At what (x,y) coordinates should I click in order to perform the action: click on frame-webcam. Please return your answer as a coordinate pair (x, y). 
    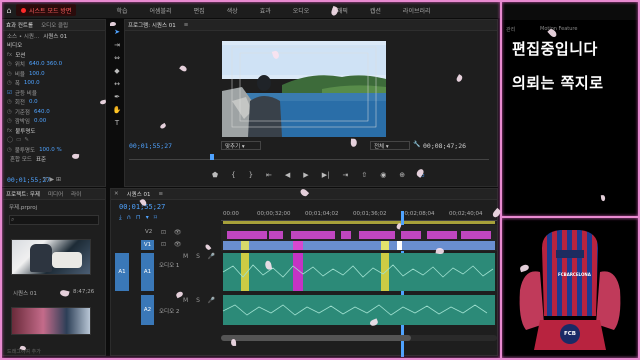
    Looking at the image, I should click on (570, 288).